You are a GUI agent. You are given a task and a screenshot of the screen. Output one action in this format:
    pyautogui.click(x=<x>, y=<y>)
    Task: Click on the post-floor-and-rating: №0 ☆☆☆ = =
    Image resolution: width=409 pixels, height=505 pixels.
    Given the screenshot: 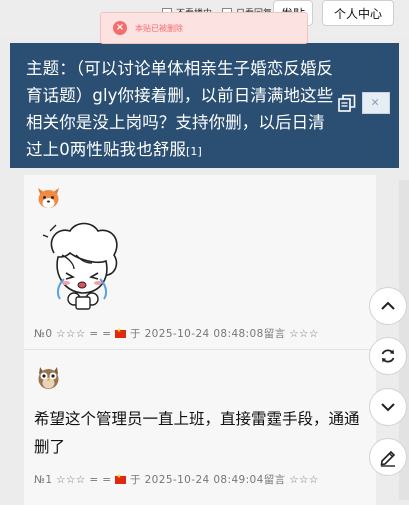 What is the action you would take?
    pyautogui.click(x=73, y=334)
    